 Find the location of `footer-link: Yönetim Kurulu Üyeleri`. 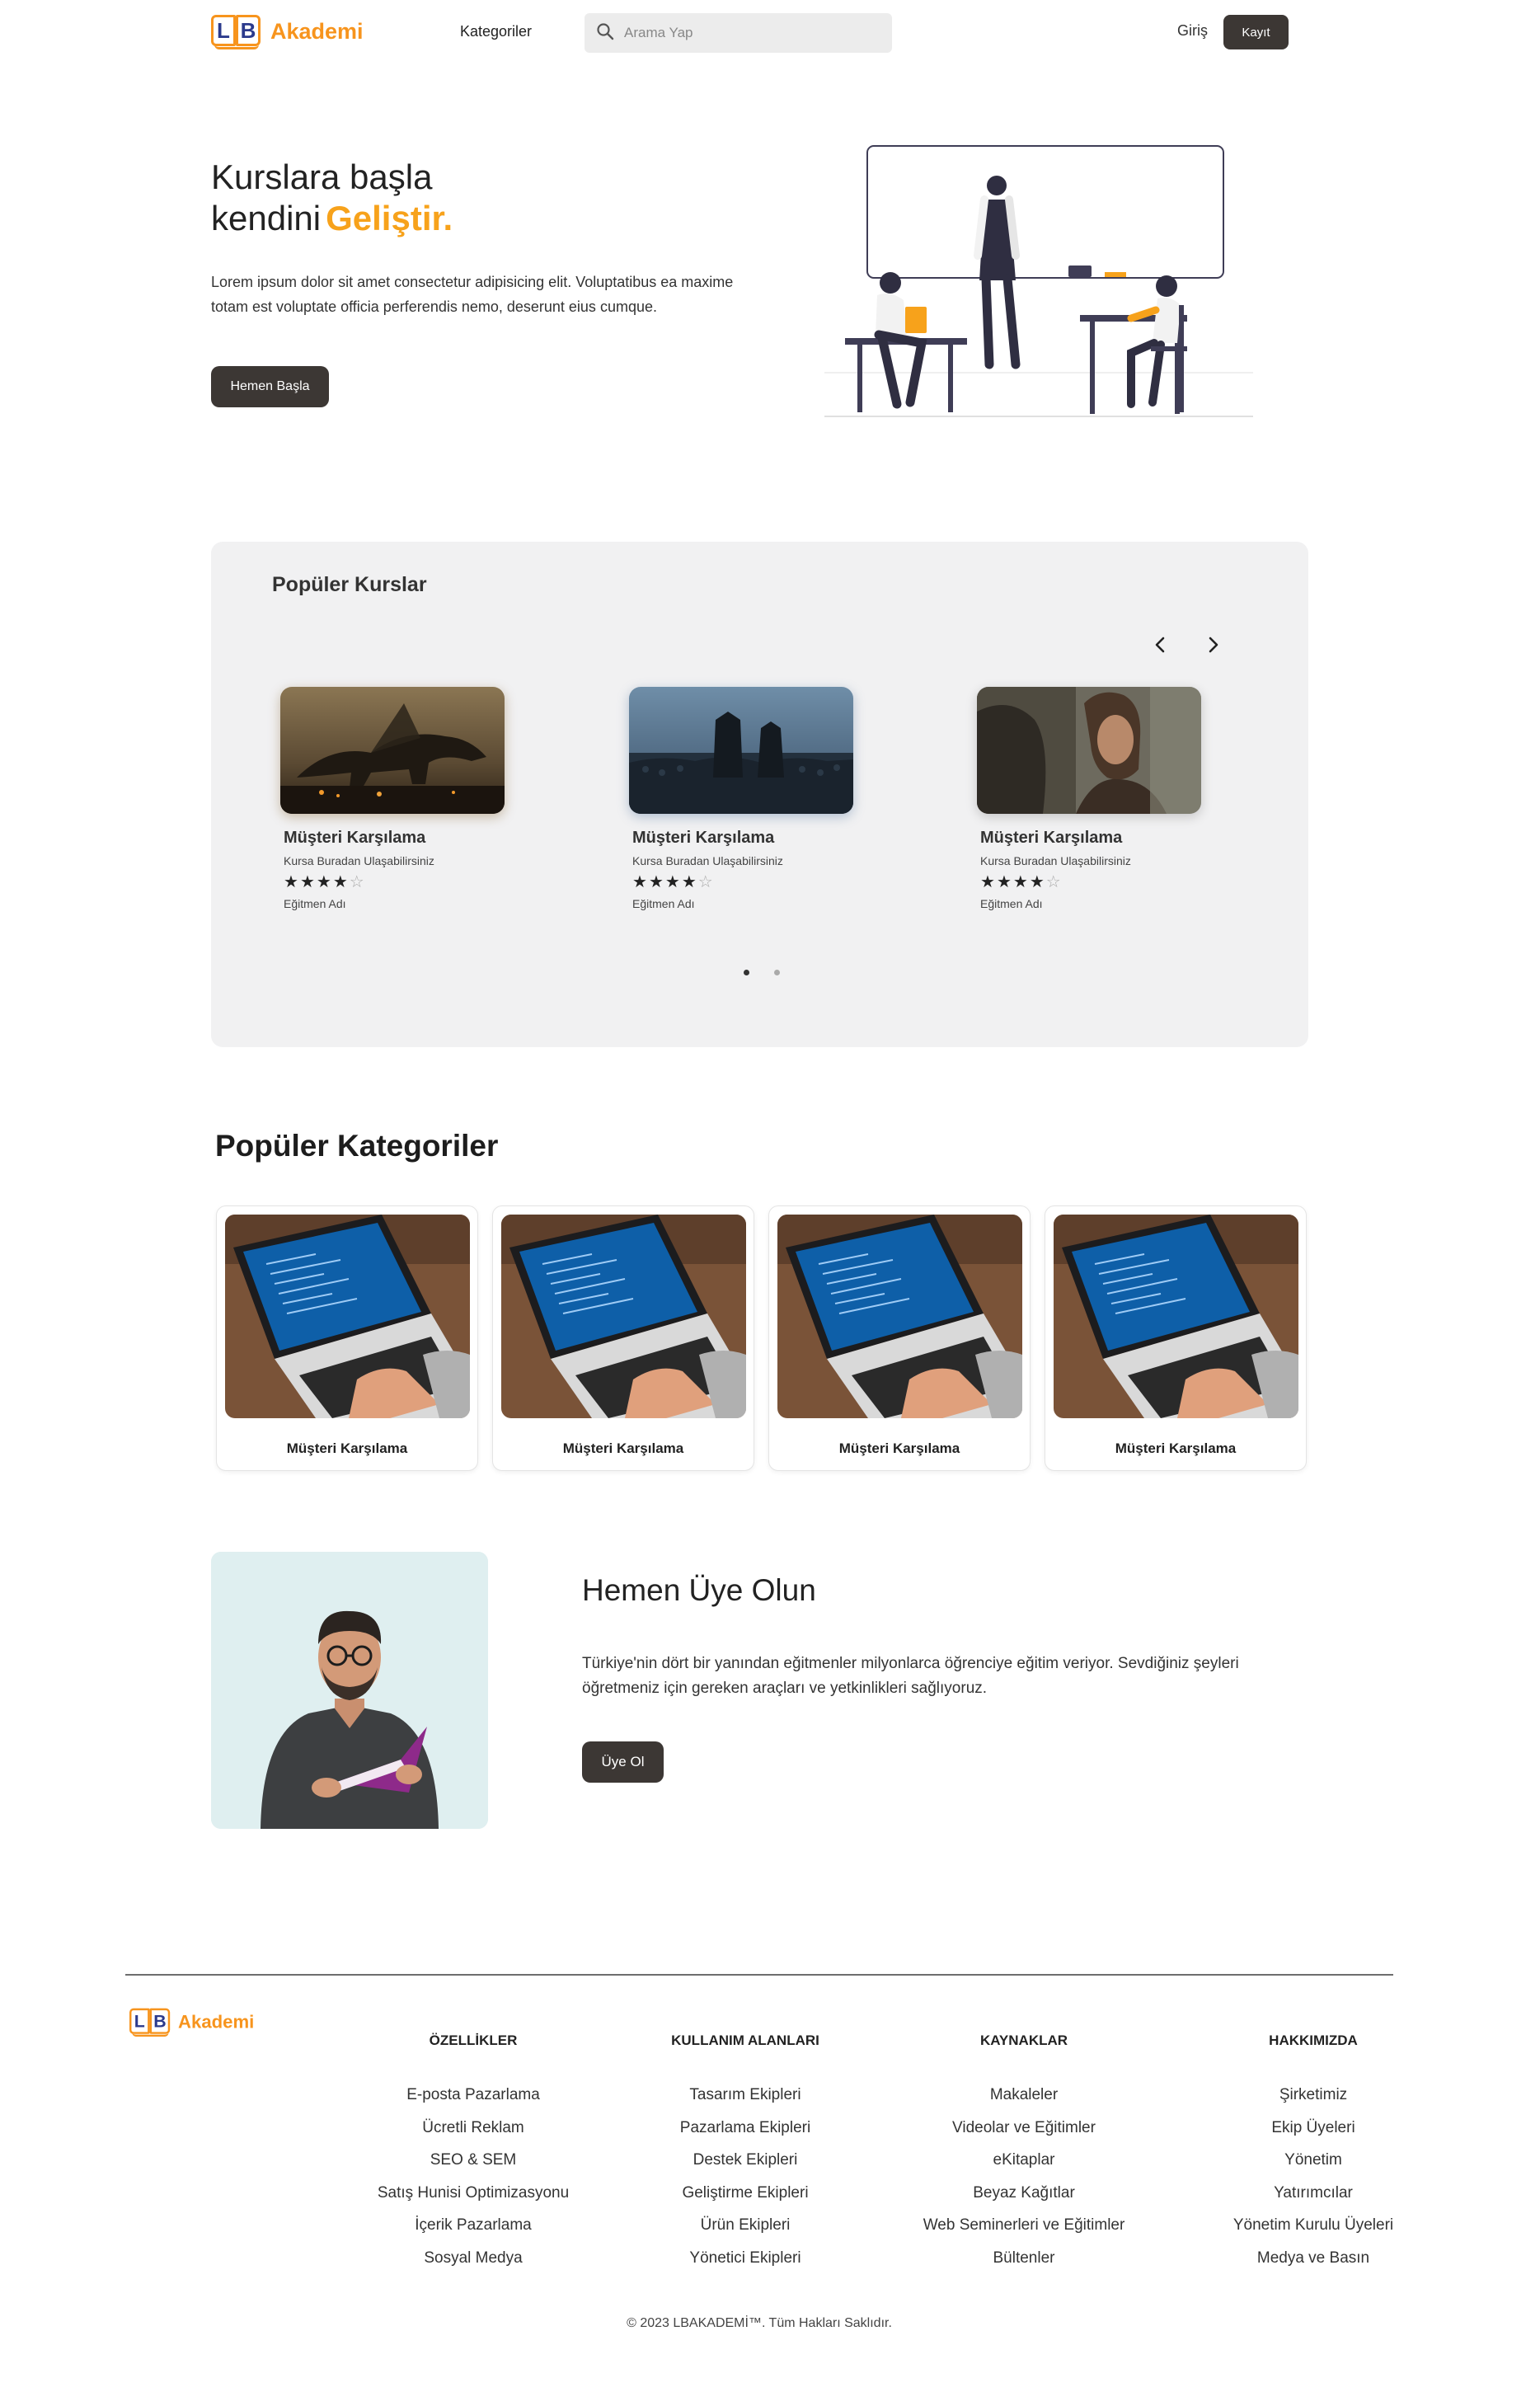

footer-link: Yönetim Kurulu Üyeleri is located at coordinates (1314, 2225).